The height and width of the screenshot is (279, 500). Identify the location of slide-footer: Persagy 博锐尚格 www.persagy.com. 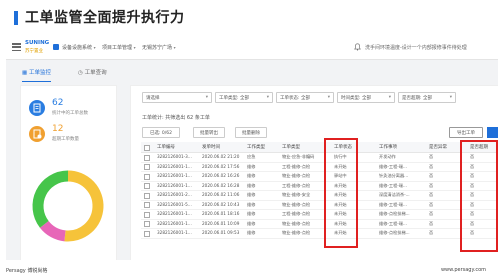
(250, 270).